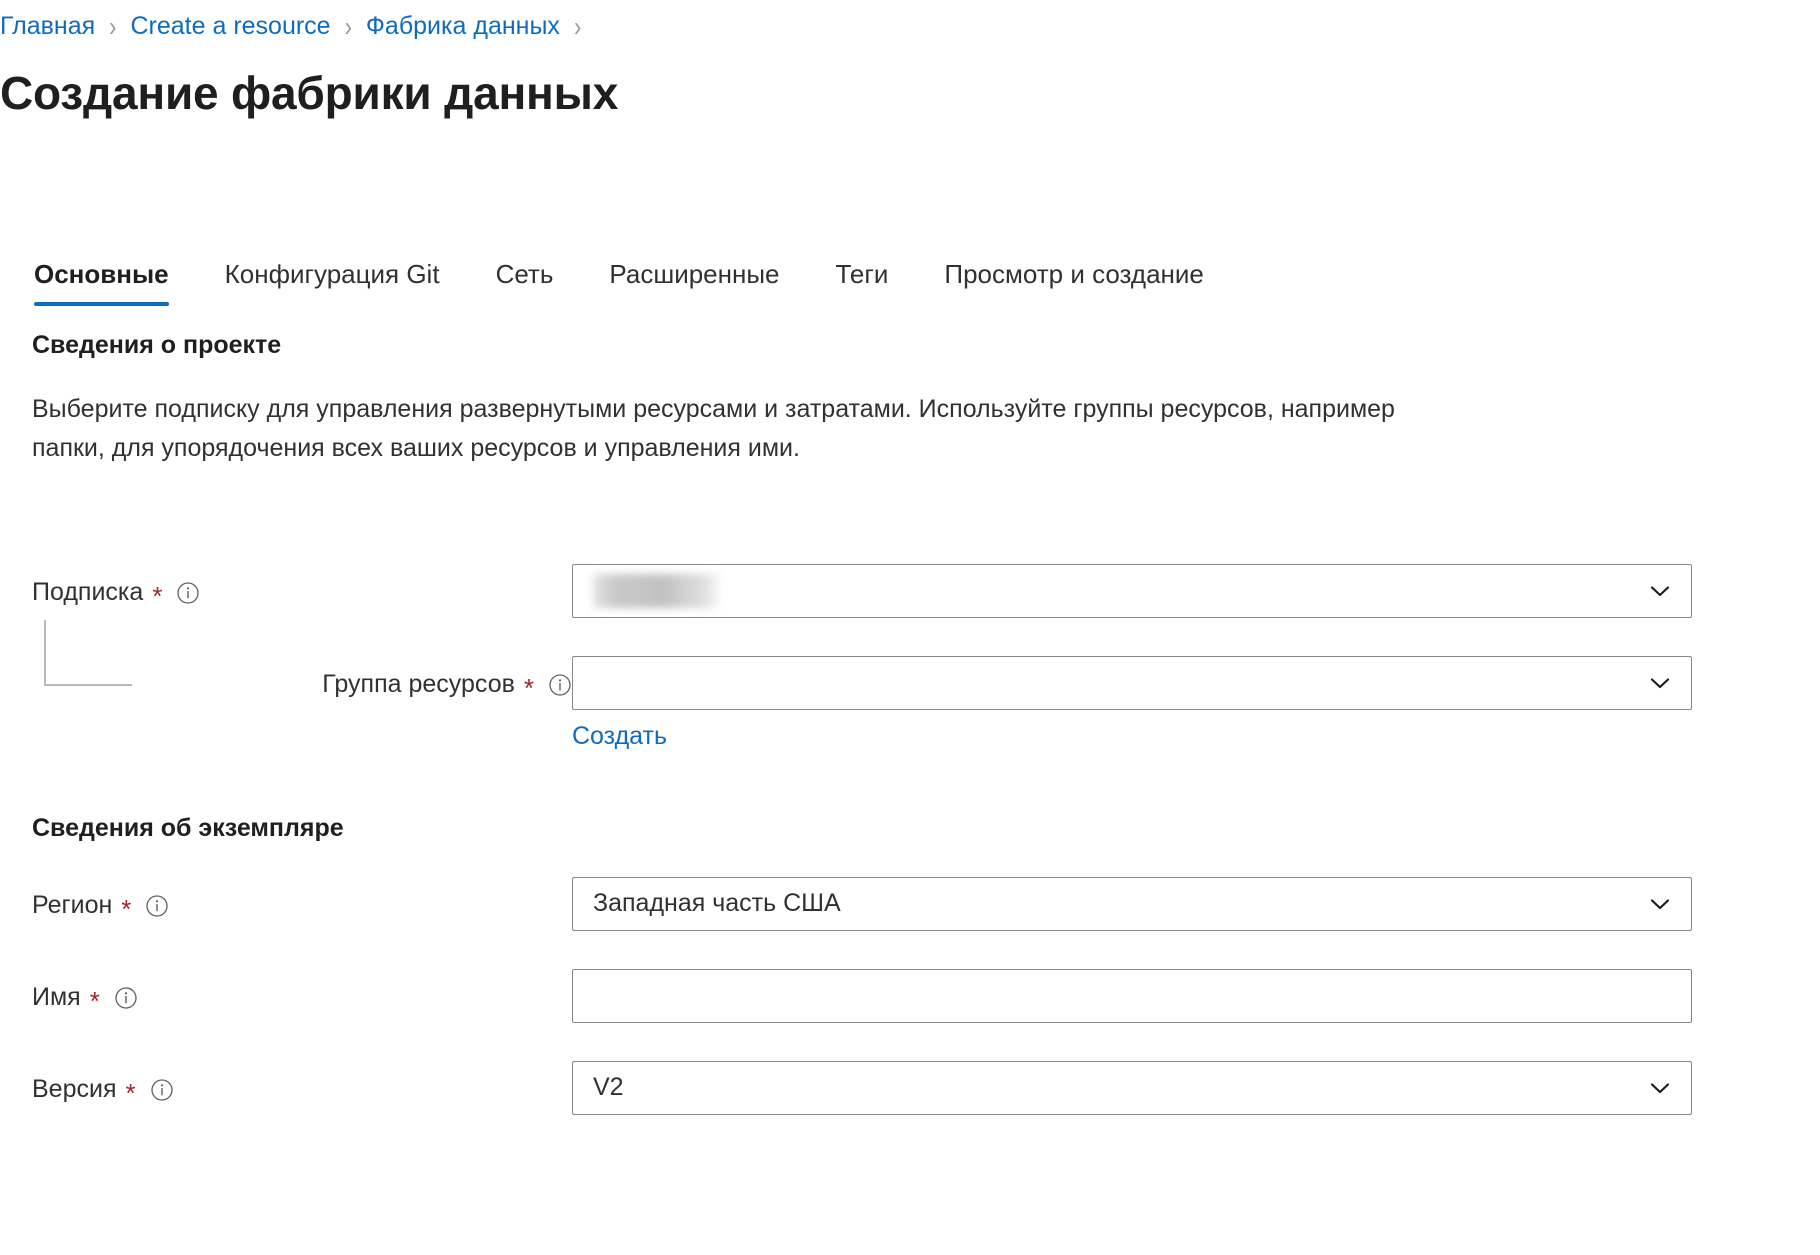 This screenshot has height=1255, width=1820. What do you see at coordinates (88, 652) in the screenshot?
I see `tree-connector-line` at bounding box center [88, 652].